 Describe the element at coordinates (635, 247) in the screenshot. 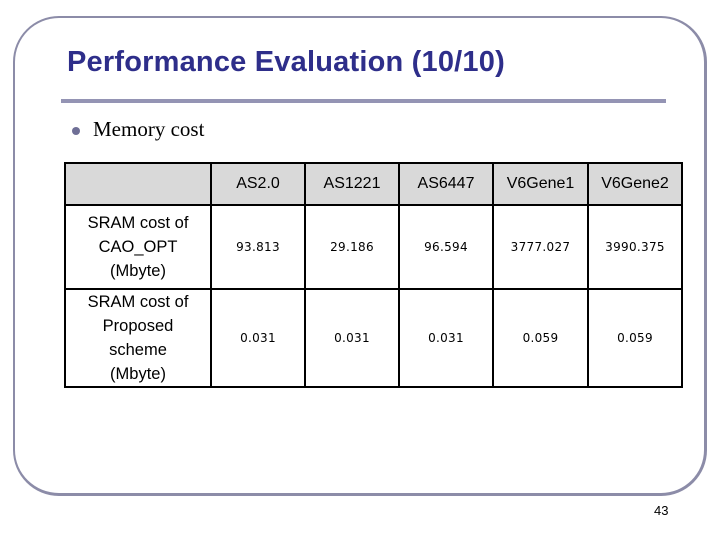

I see `table-cell: 3990.375` at that location.